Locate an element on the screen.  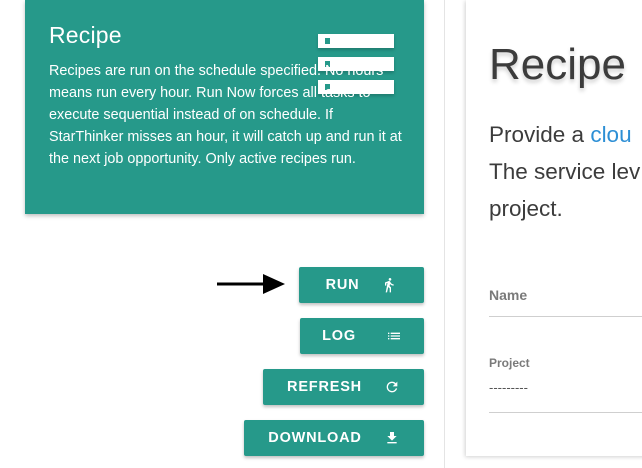
list-lines-icon is located at coordinates (394, 336).